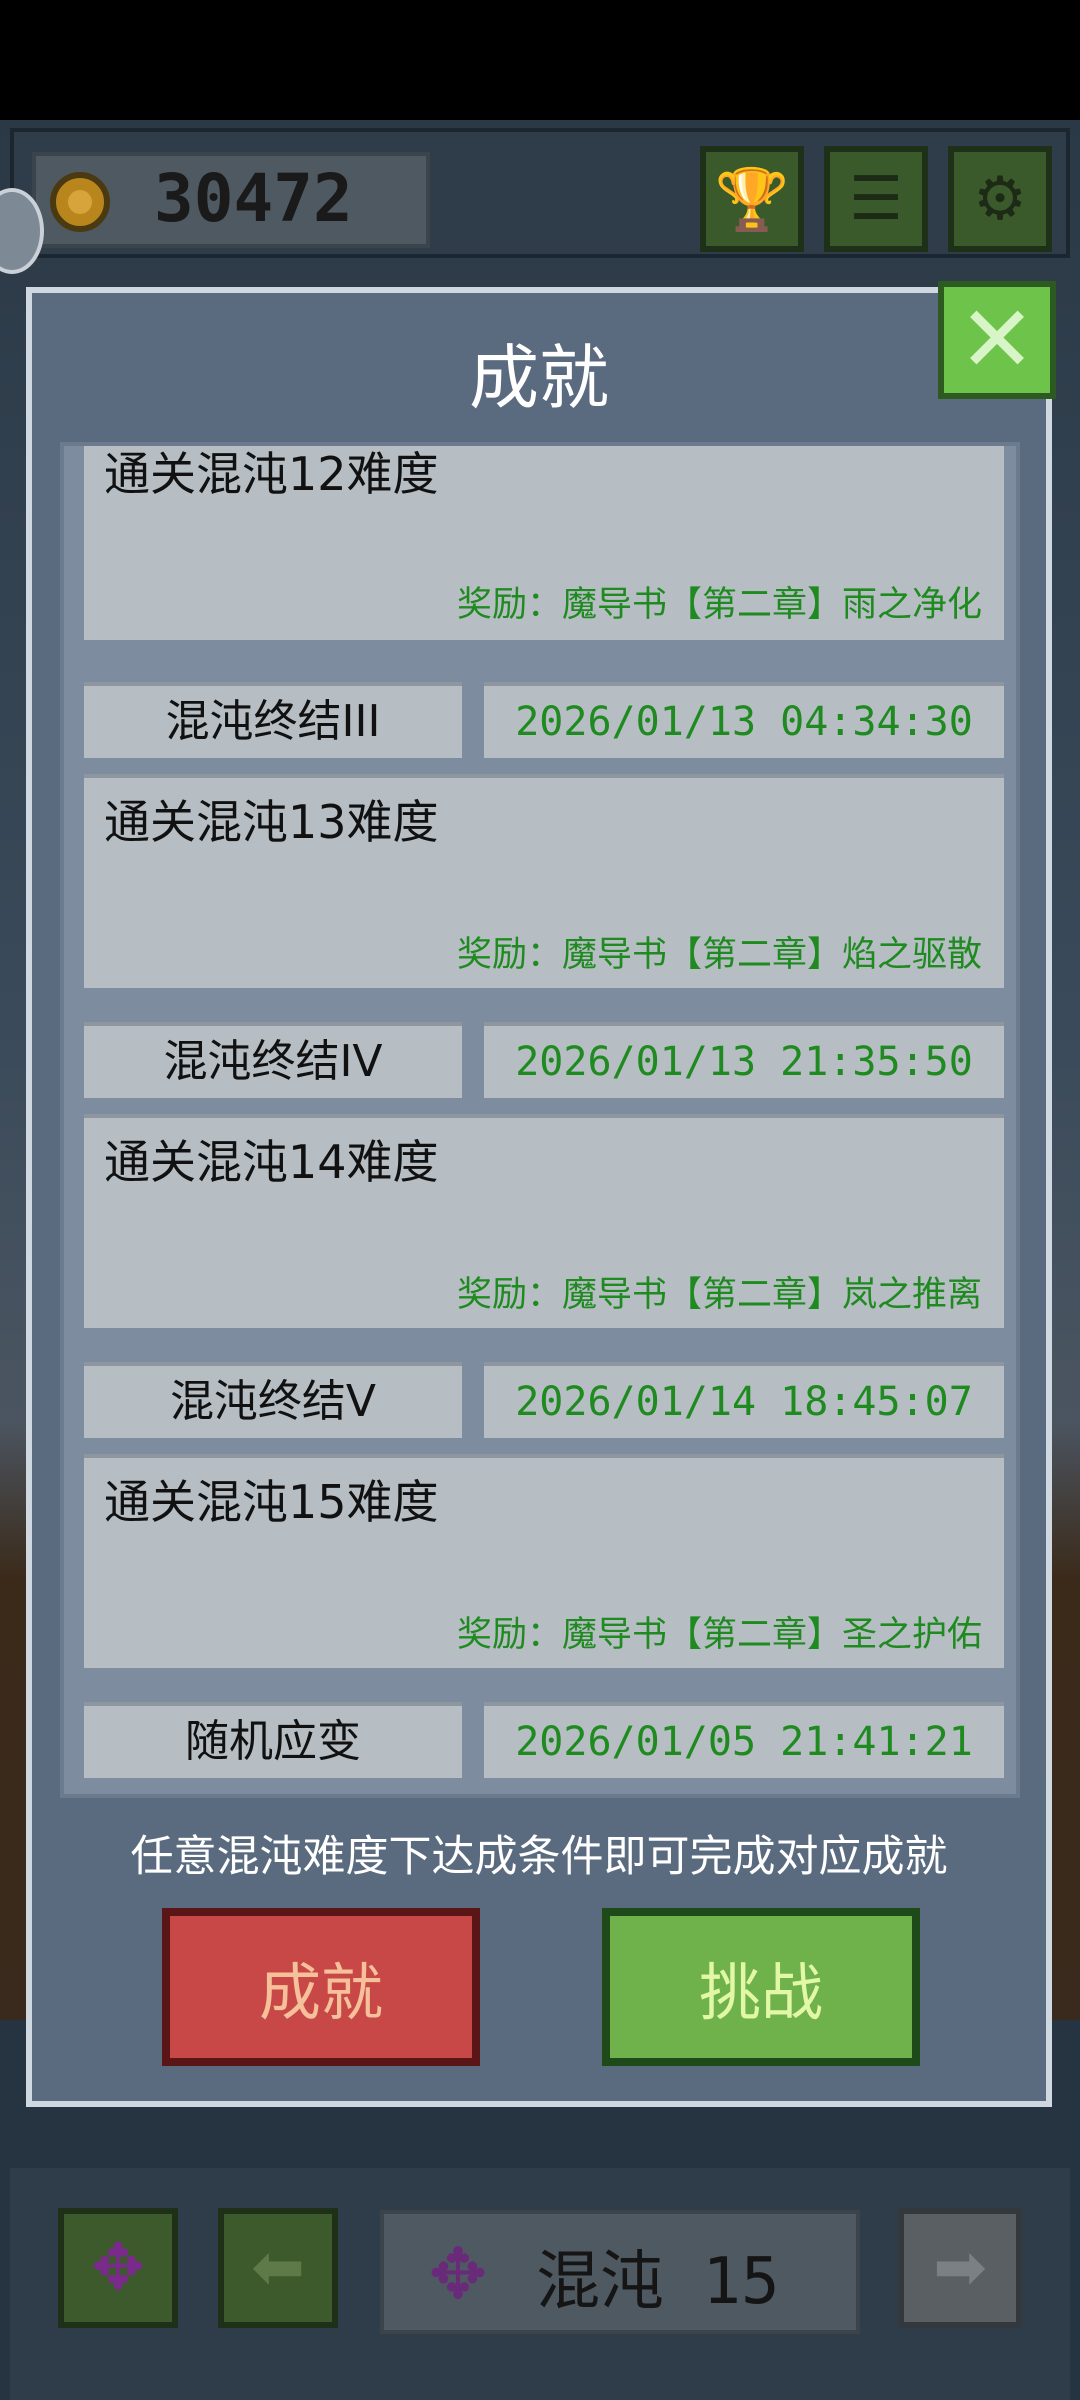 The height and width of the screenshot is (2400, 1080). I want to click on achievement-description: 通关混沌14难度, so click(271, 1162).